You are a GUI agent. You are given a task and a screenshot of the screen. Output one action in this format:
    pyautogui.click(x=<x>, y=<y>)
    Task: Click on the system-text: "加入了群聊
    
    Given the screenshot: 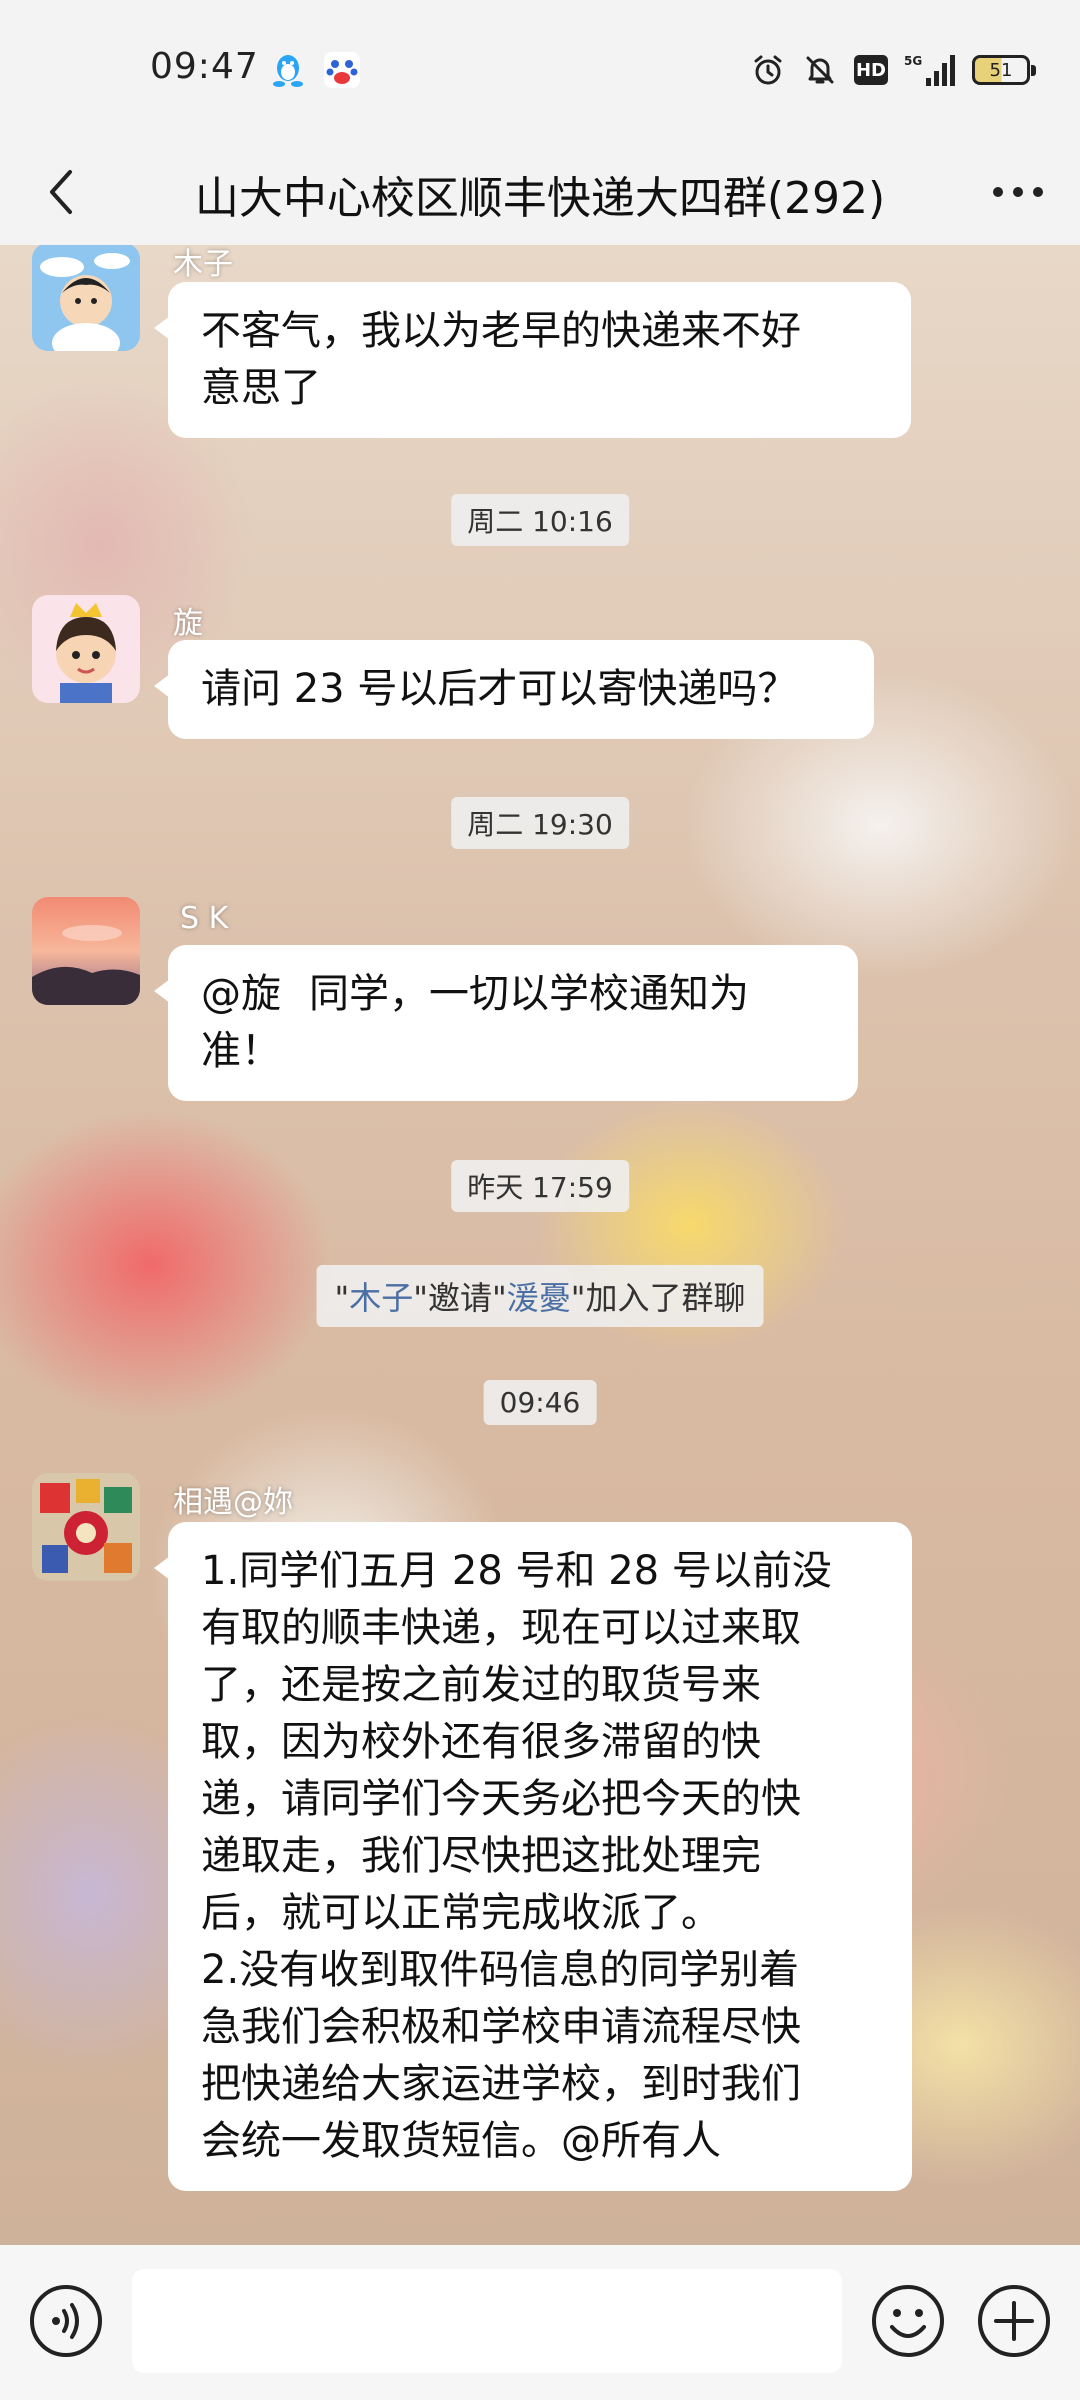 What is the action you would take?
    pyautogui.click(x=658, y=1298)
    